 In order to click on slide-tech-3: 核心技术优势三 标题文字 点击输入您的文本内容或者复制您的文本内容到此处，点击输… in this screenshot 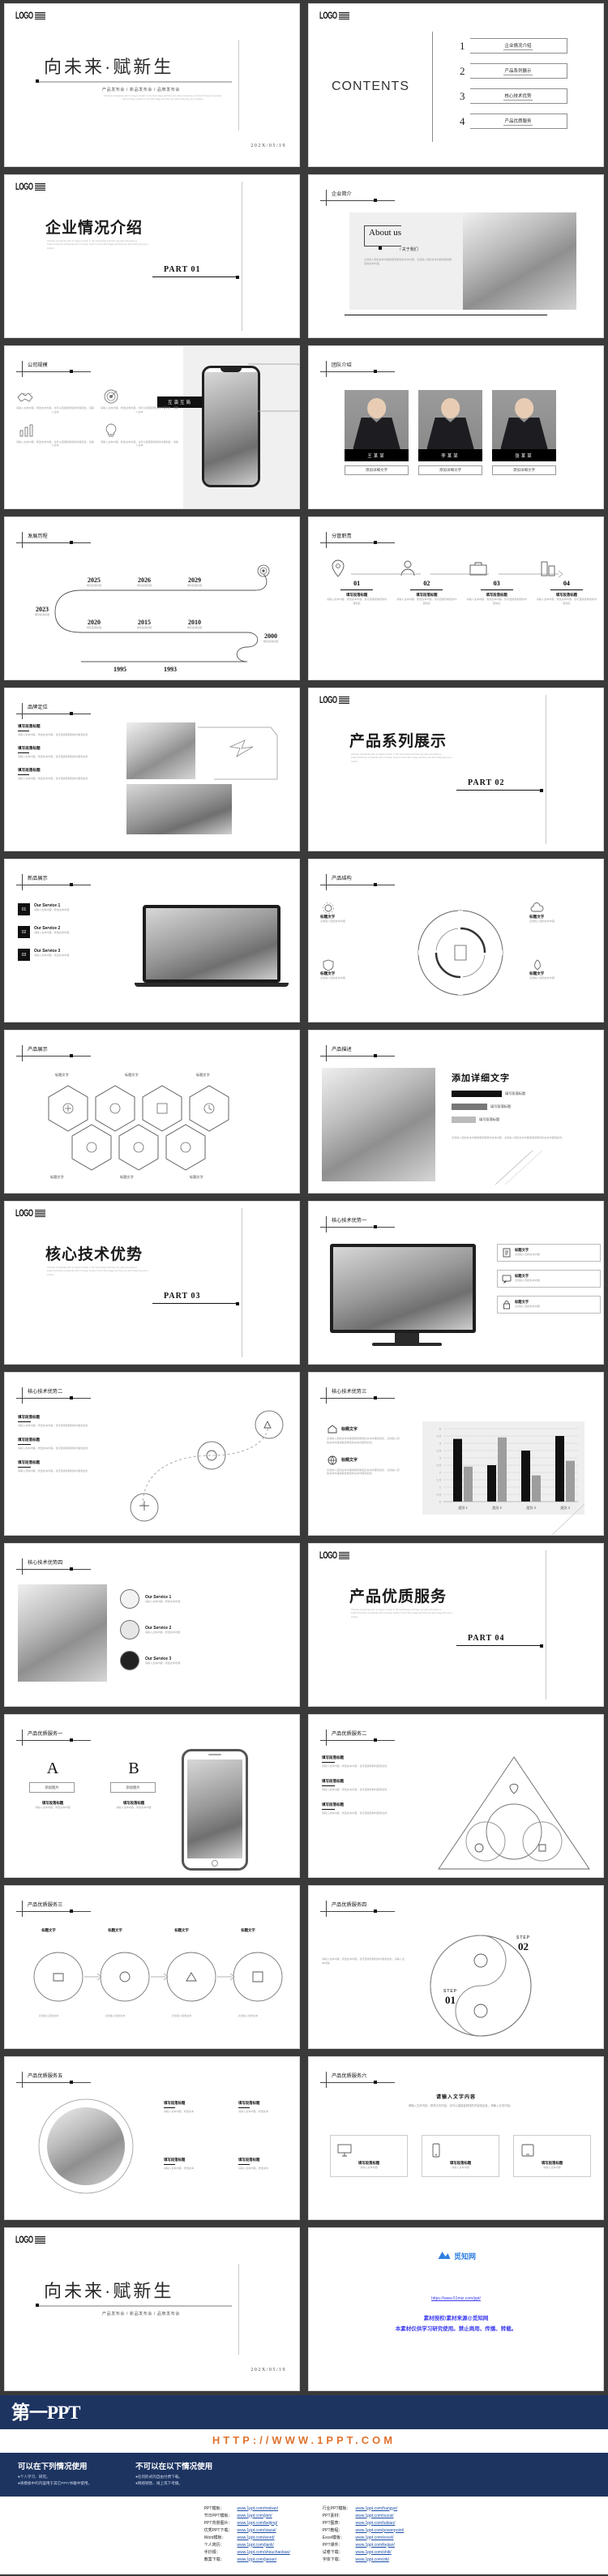, I will do `click(456, 1454)`.